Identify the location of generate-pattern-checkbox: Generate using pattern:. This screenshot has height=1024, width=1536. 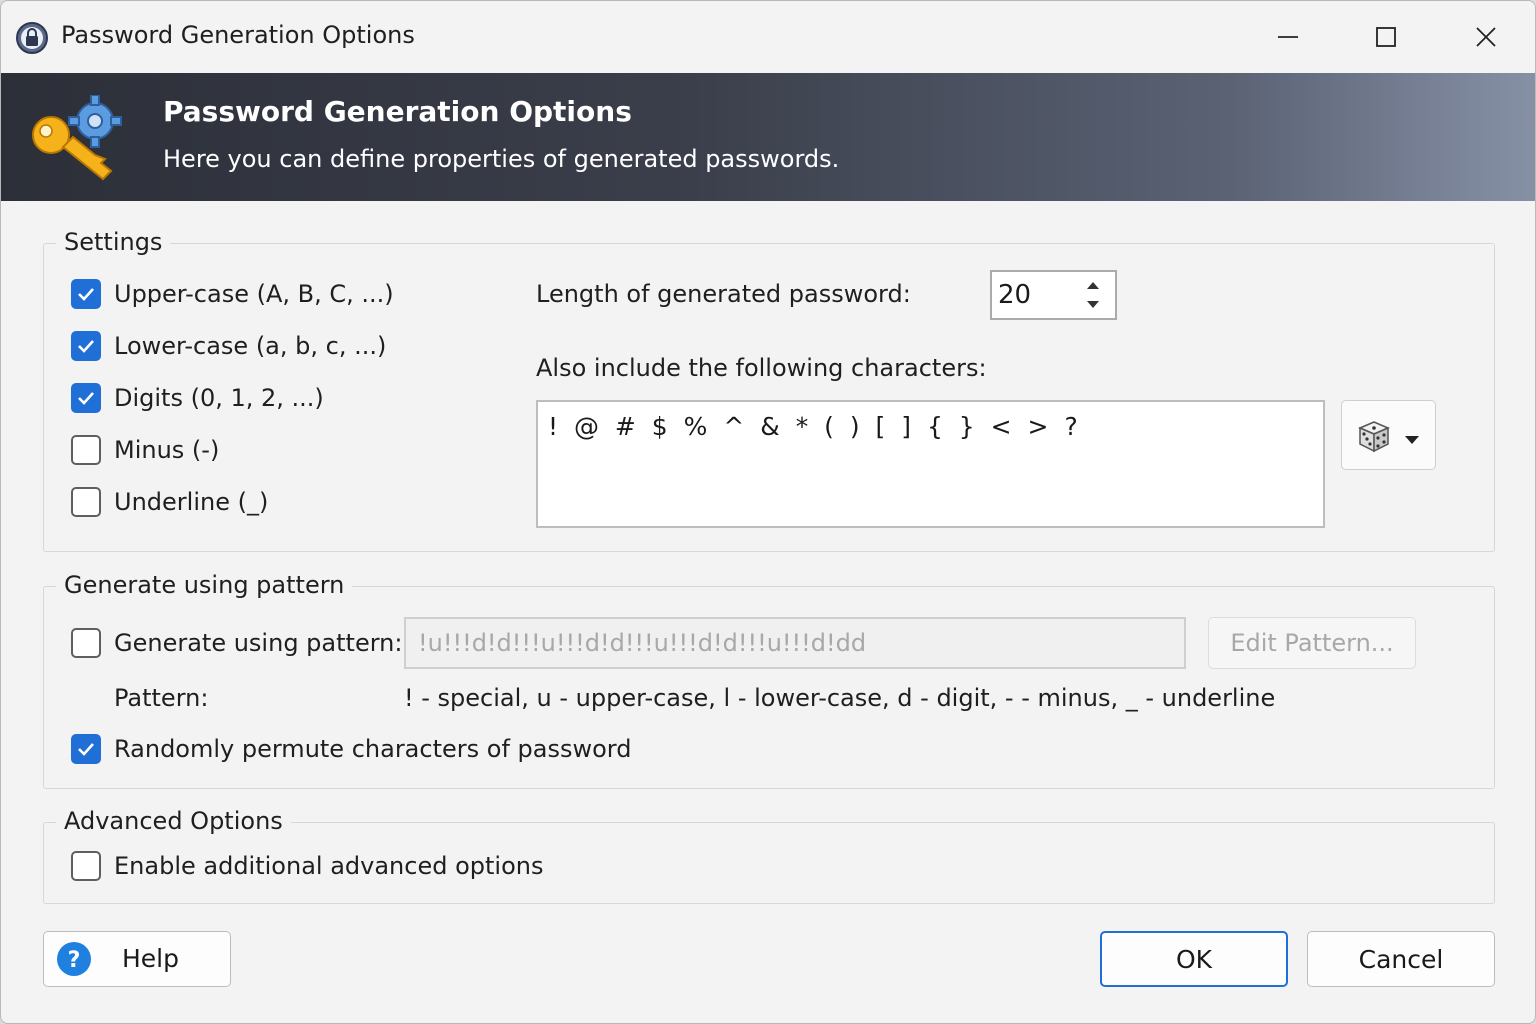
(236, 643).